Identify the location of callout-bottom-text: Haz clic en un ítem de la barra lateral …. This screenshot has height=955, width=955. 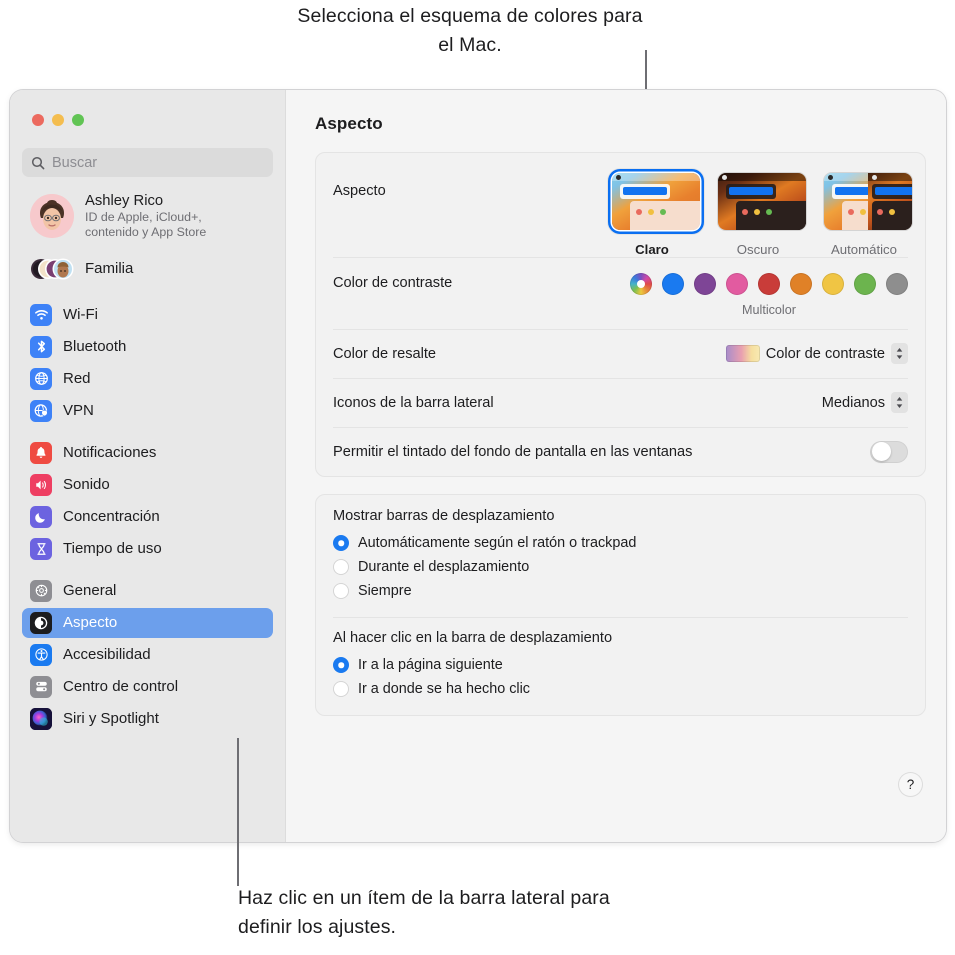
(424, 912).